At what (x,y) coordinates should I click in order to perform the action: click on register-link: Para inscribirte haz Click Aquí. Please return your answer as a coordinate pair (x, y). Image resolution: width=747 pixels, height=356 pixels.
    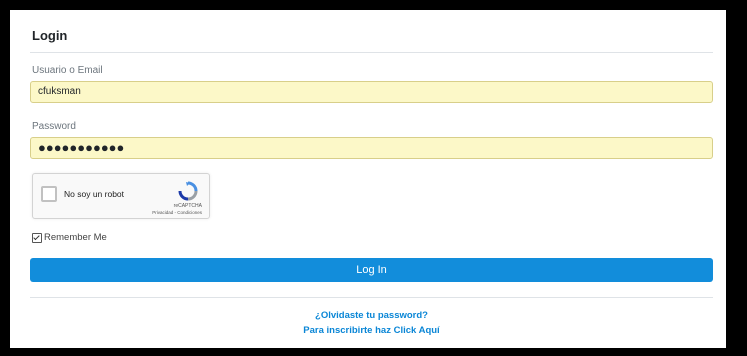
    Looking at the image, I should click on (371, 330).